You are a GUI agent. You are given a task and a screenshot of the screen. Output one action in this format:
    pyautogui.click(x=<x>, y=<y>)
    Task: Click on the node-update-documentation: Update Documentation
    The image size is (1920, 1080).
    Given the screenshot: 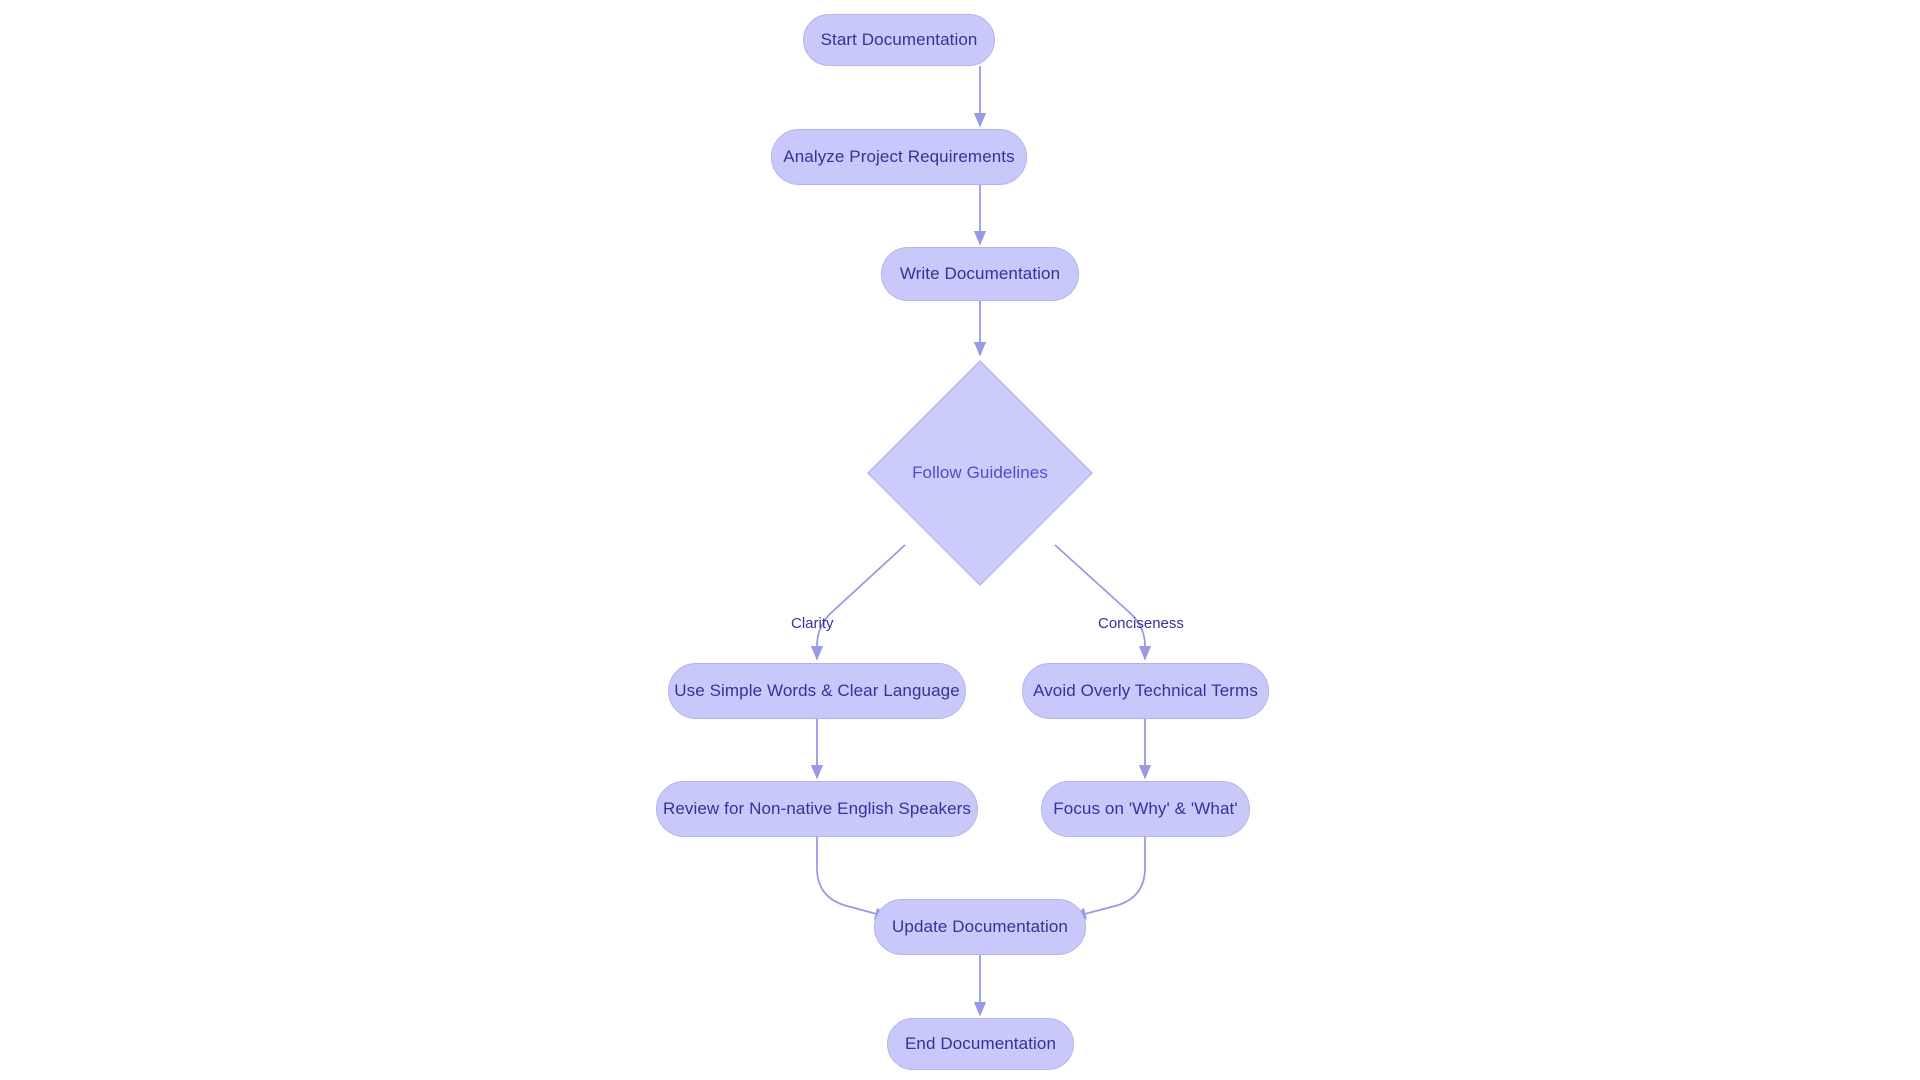 What is the action you would take?
    pyautogui.click(x=980, y=927)
    